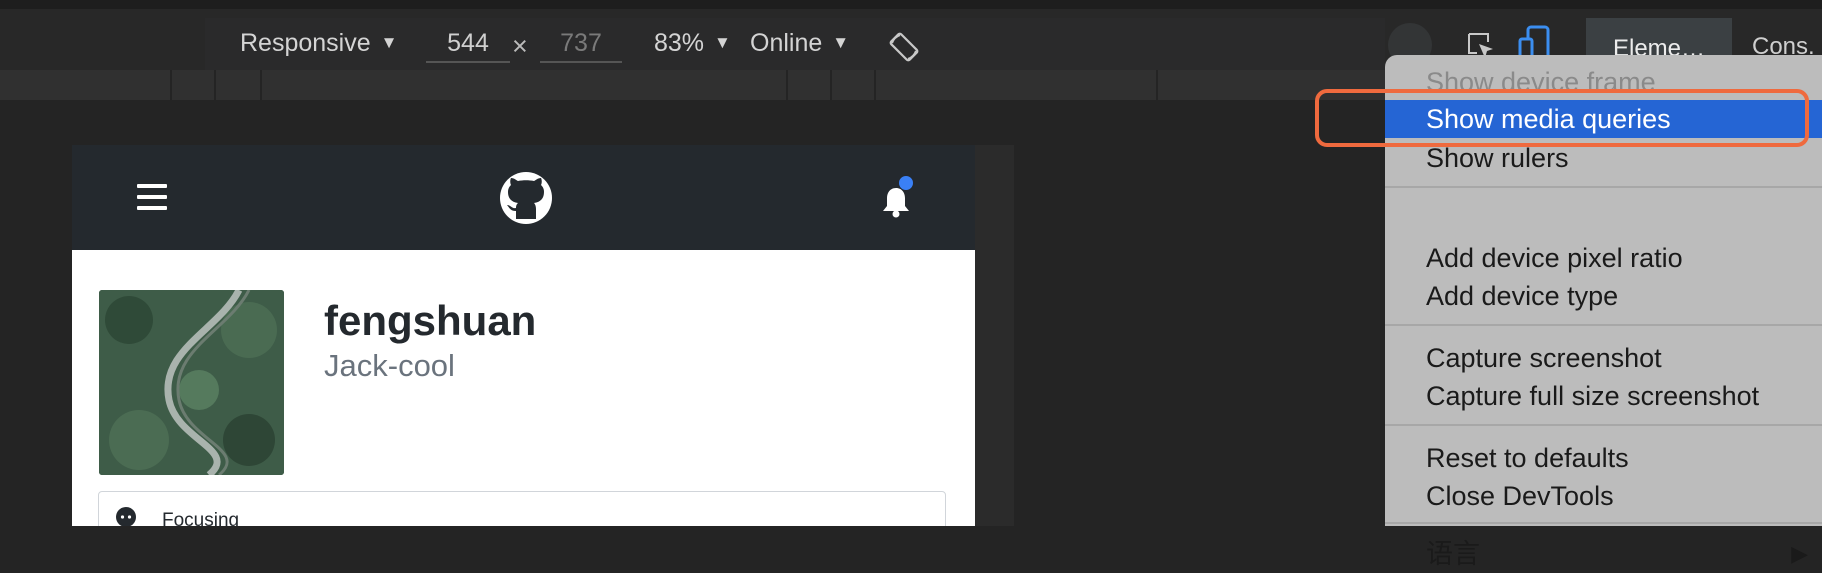  What do you see at coordinates (1562, 118) in the screenshot?
I see `callout-highlight` at bounding box center [1562, 118].